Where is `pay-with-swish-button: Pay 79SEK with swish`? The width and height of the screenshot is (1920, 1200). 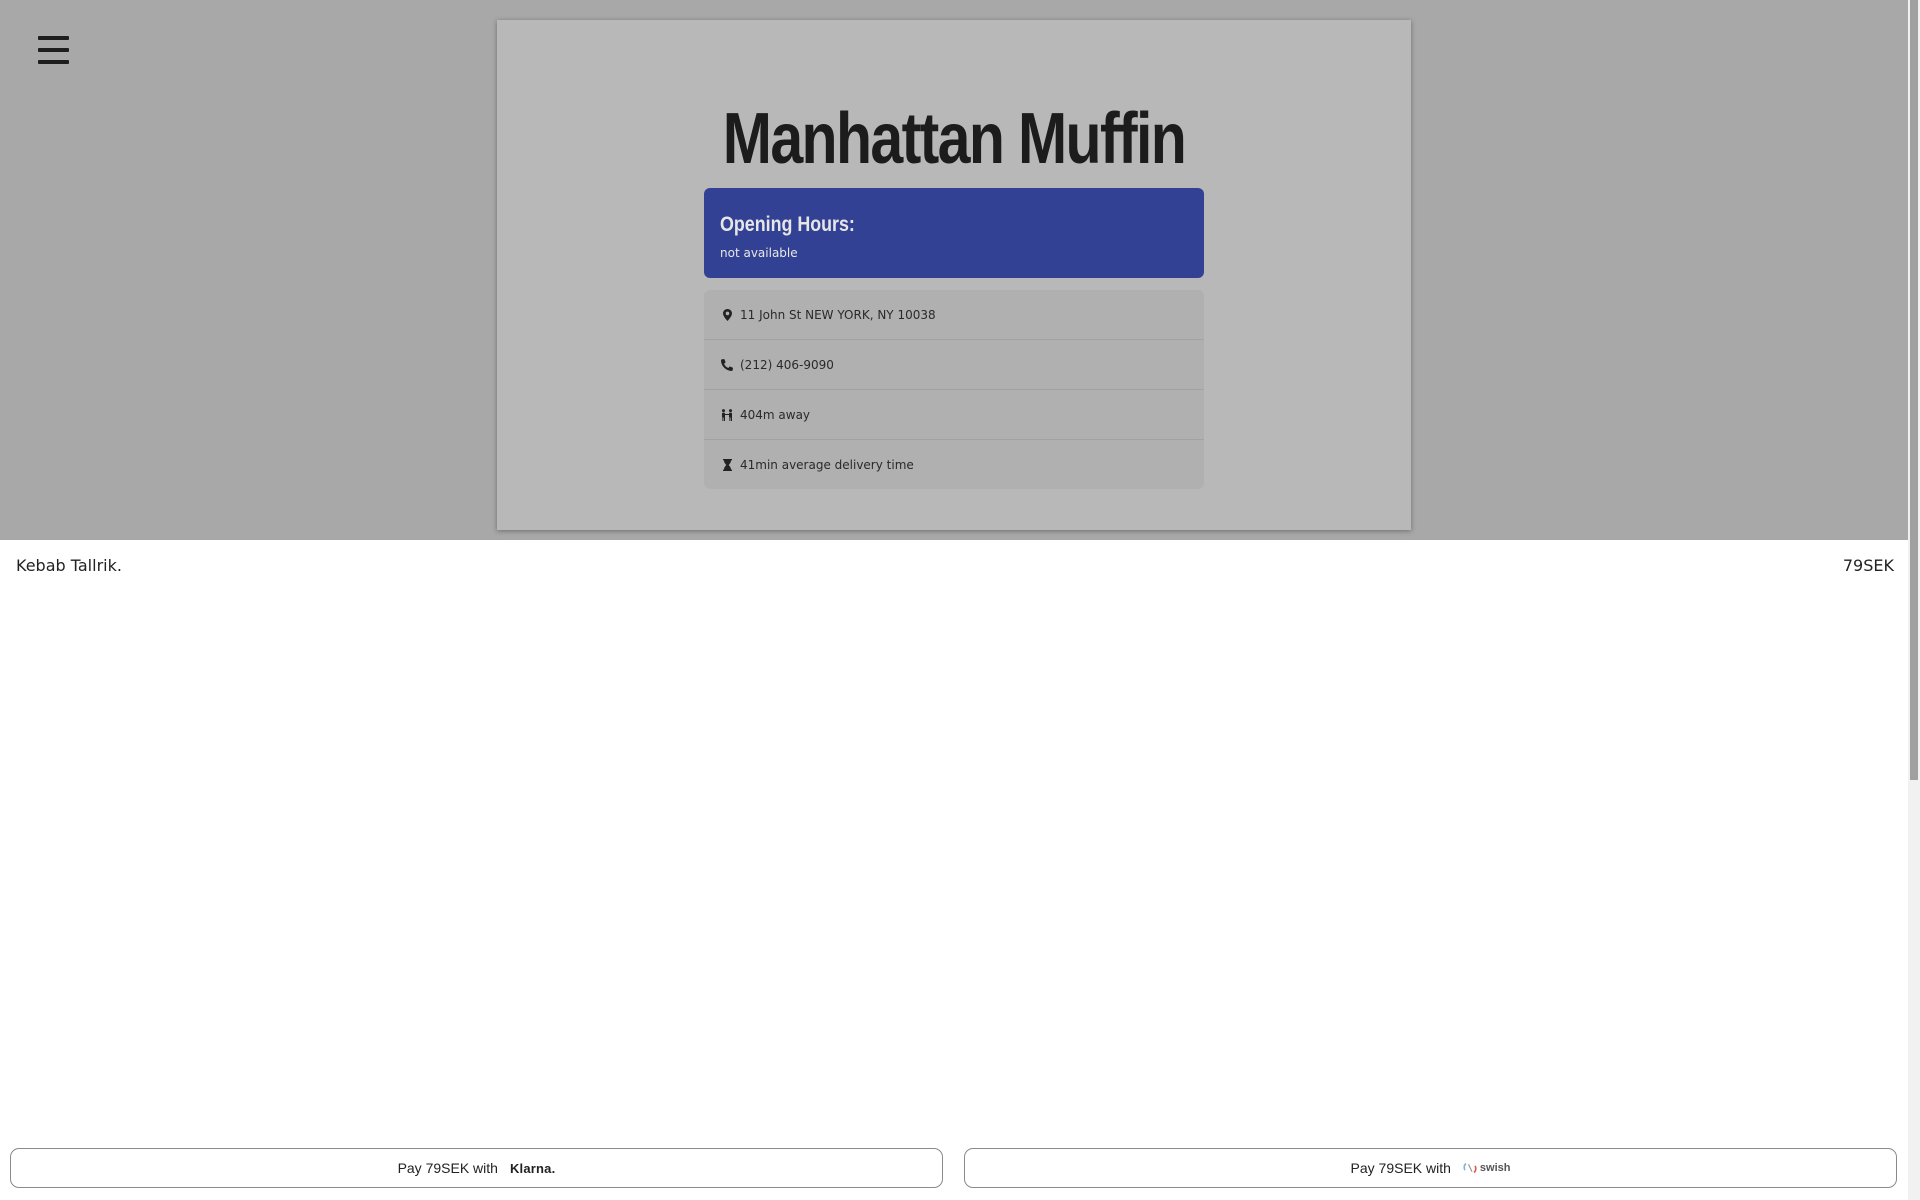 pay-with-swish-button: Pay 79SEK with swish is located at coordinates (1430, 1168).